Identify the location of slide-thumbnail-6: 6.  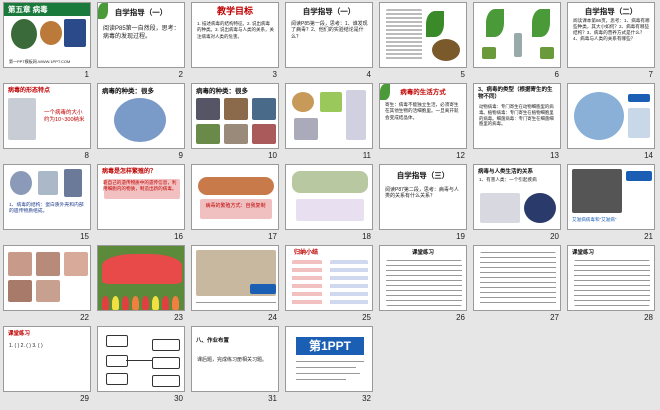
(517, 41).